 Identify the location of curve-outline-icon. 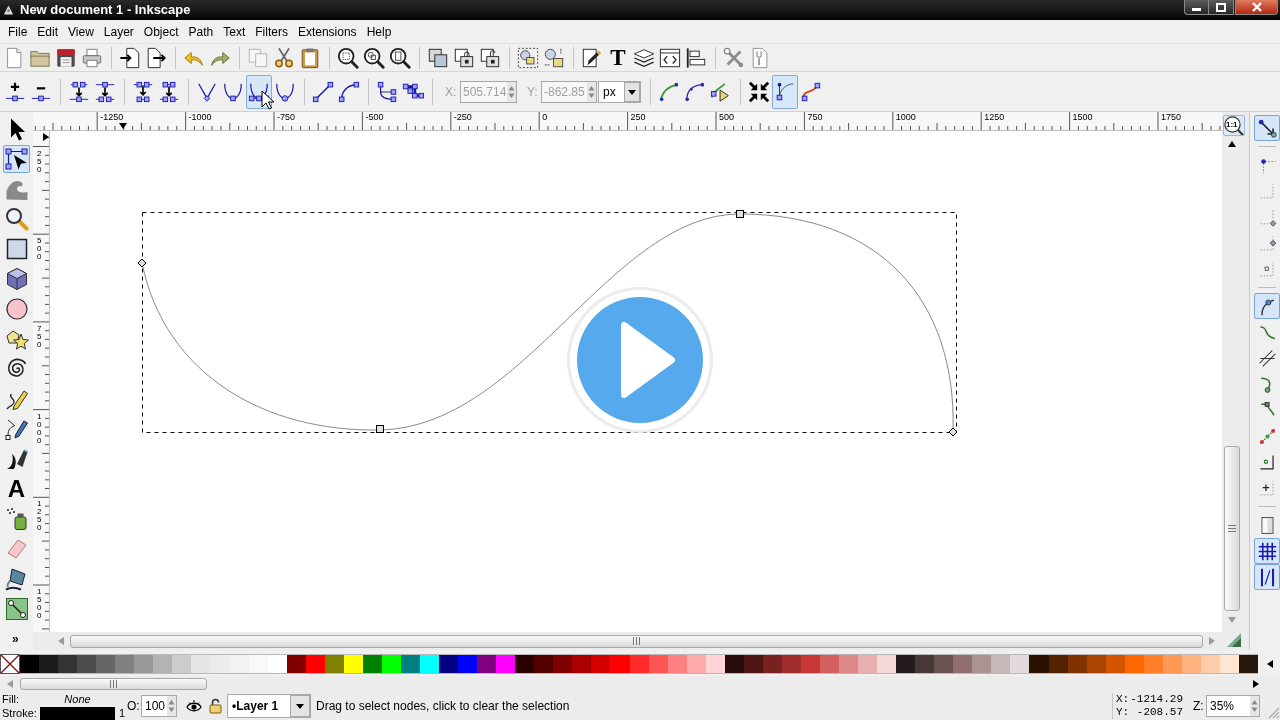
(811, 91).